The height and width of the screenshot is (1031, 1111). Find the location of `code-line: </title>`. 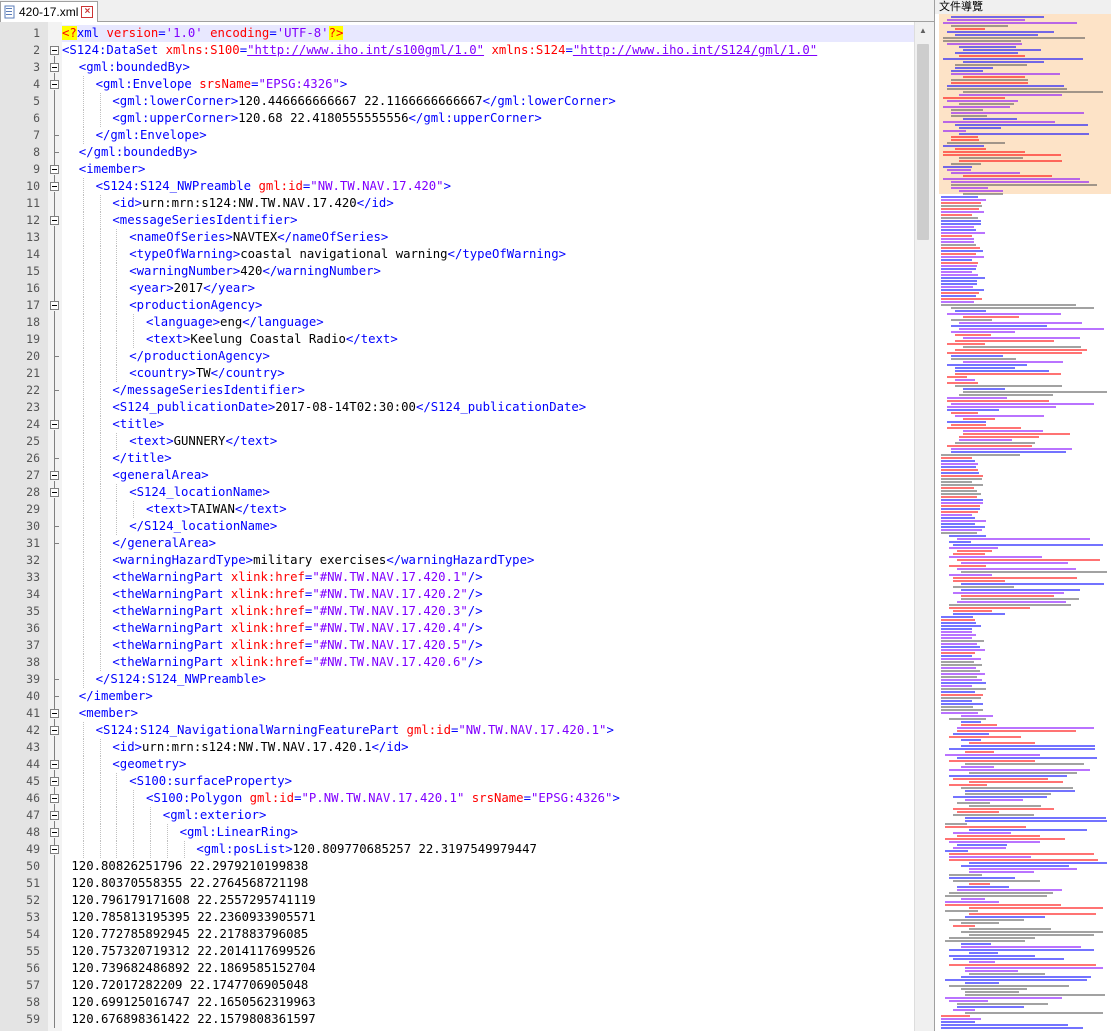

code-line: </title> is located at coordinates (141, 458).